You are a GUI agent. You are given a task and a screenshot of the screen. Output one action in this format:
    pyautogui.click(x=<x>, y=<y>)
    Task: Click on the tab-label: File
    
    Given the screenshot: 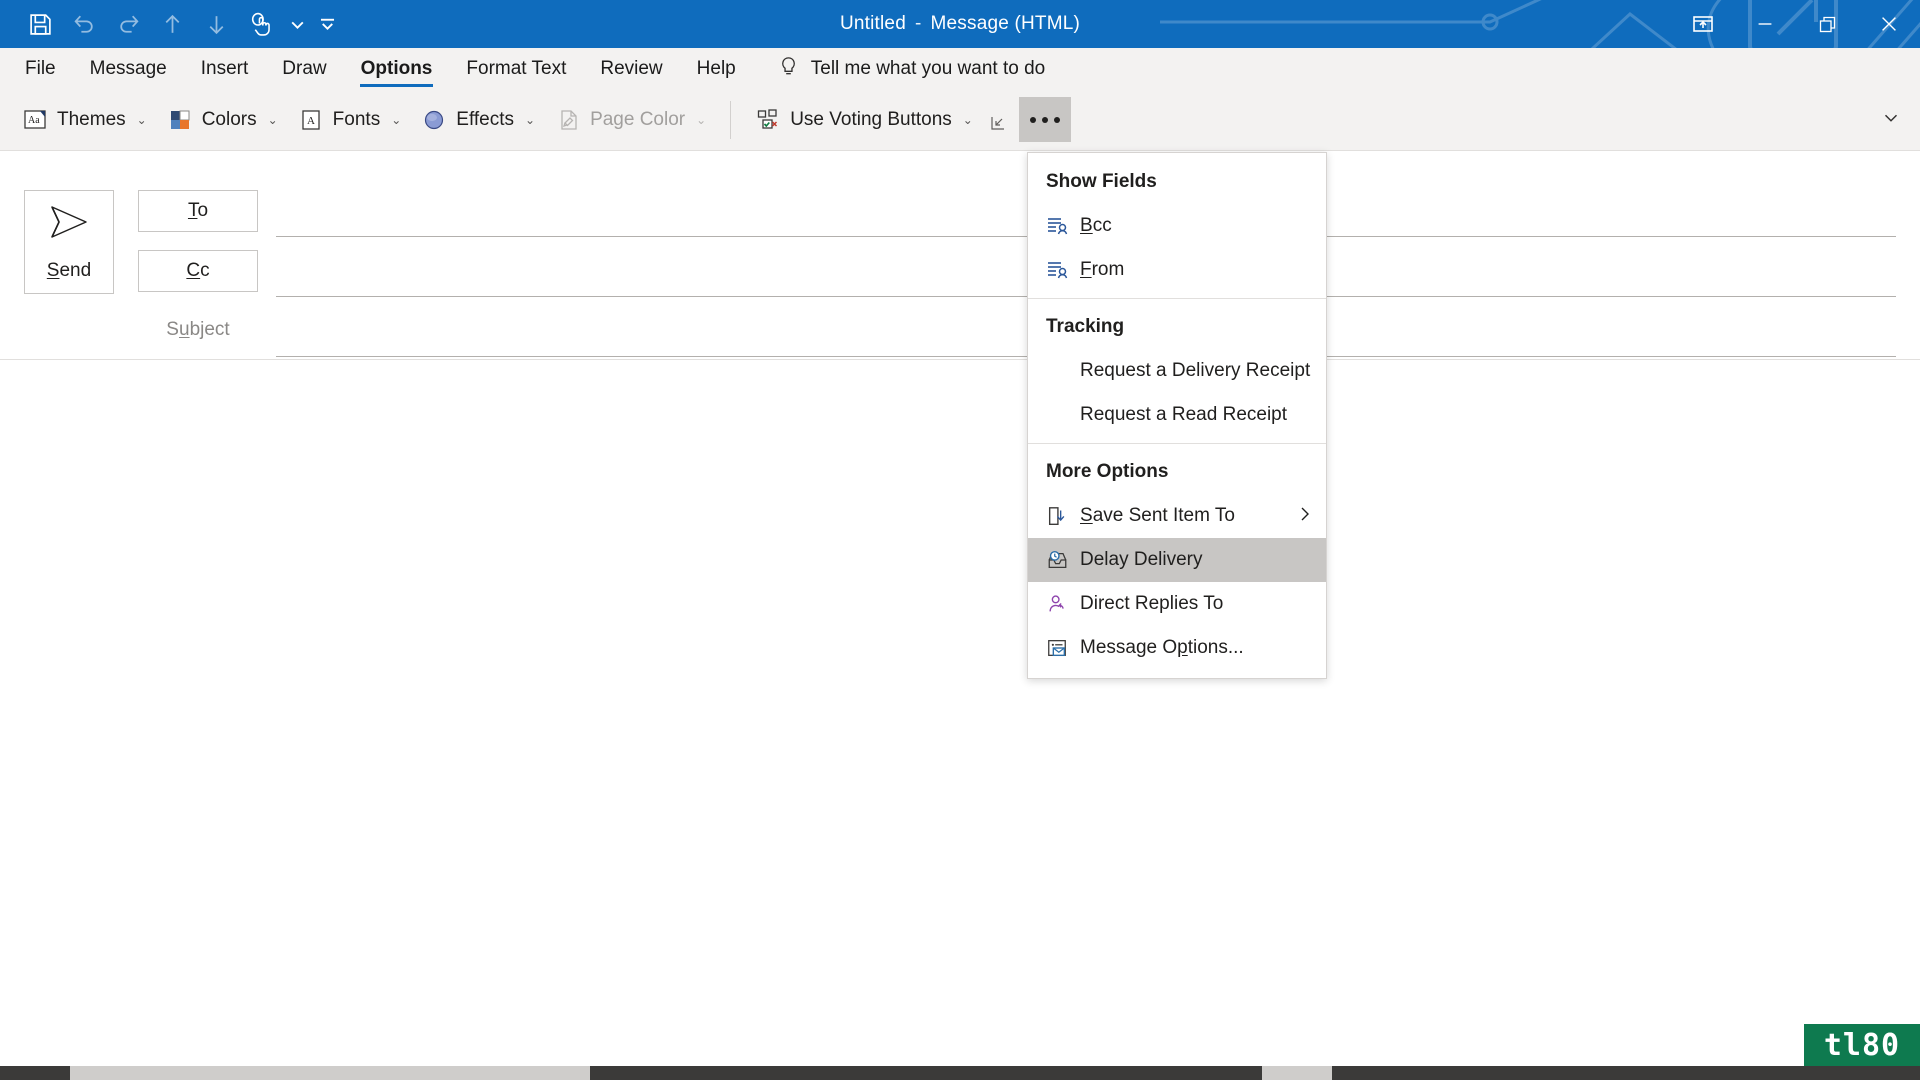 What is the action you would take?
    pyautogui.click(x=40, y=68)
    